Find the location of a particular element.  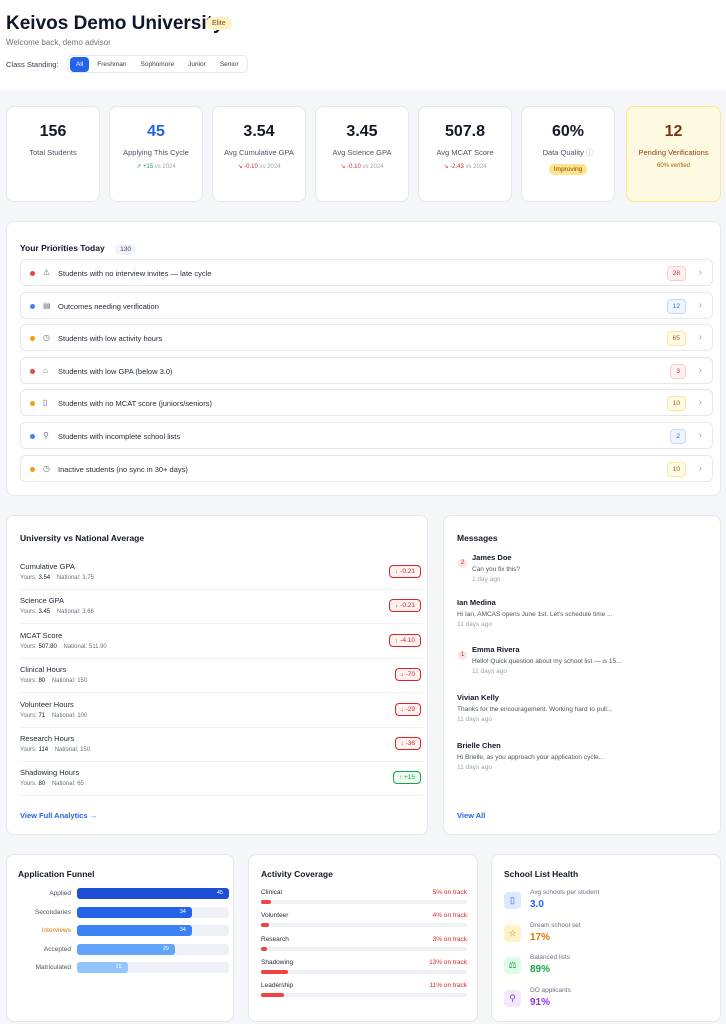

help-icon: ⓘ is located at coordinates (590, 152).